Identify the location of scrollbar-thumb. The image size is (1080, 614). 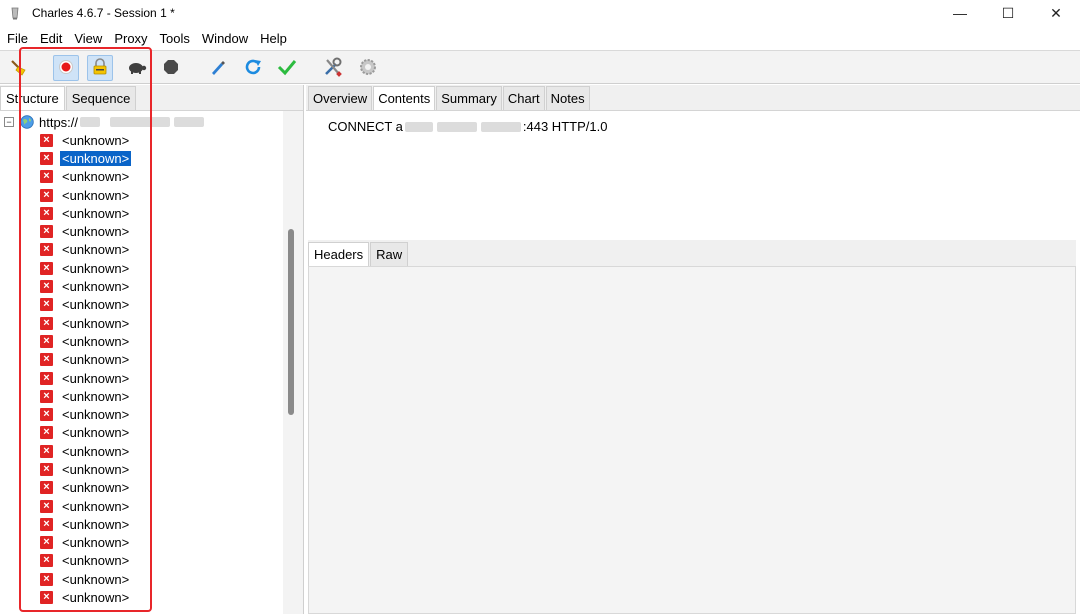
(291, 322).